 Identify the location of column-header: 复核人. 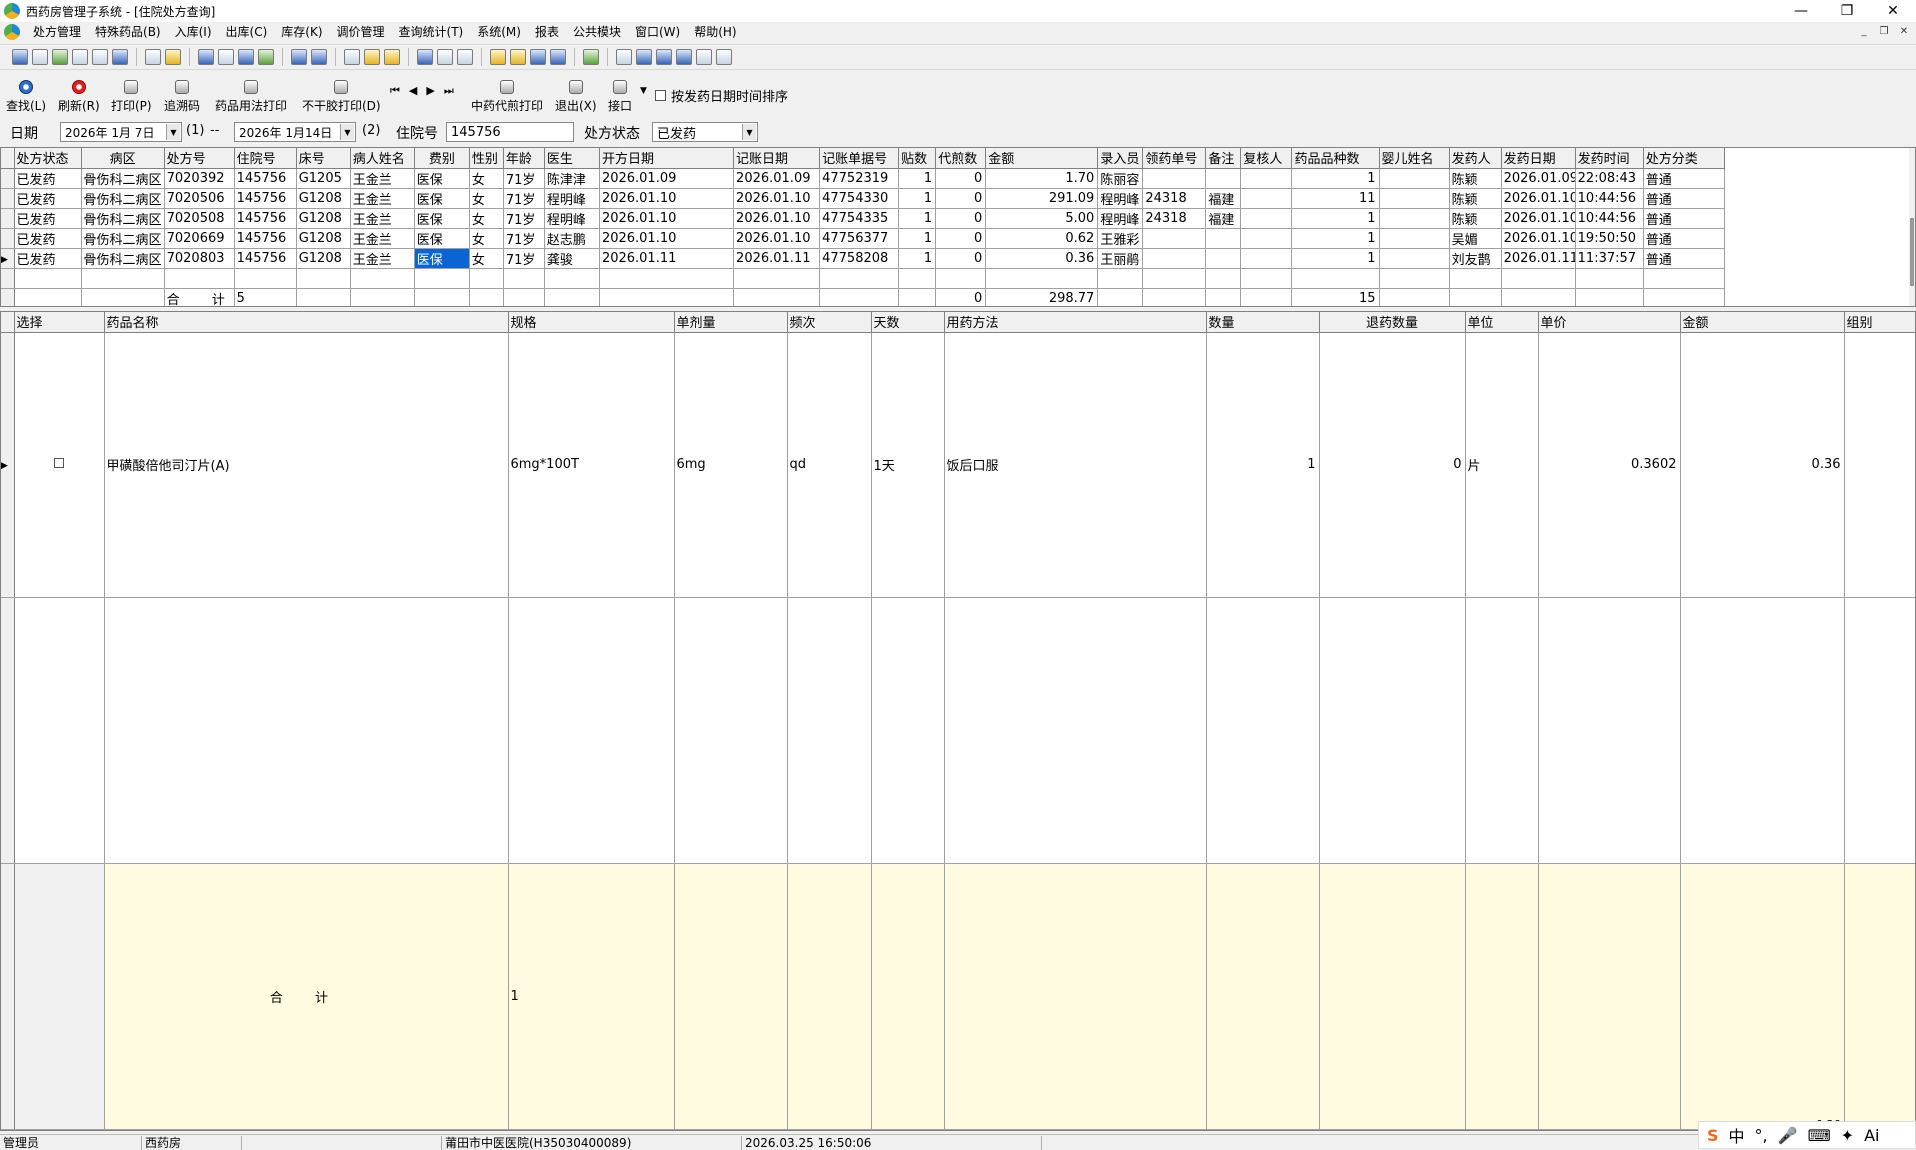
(1266, 158).